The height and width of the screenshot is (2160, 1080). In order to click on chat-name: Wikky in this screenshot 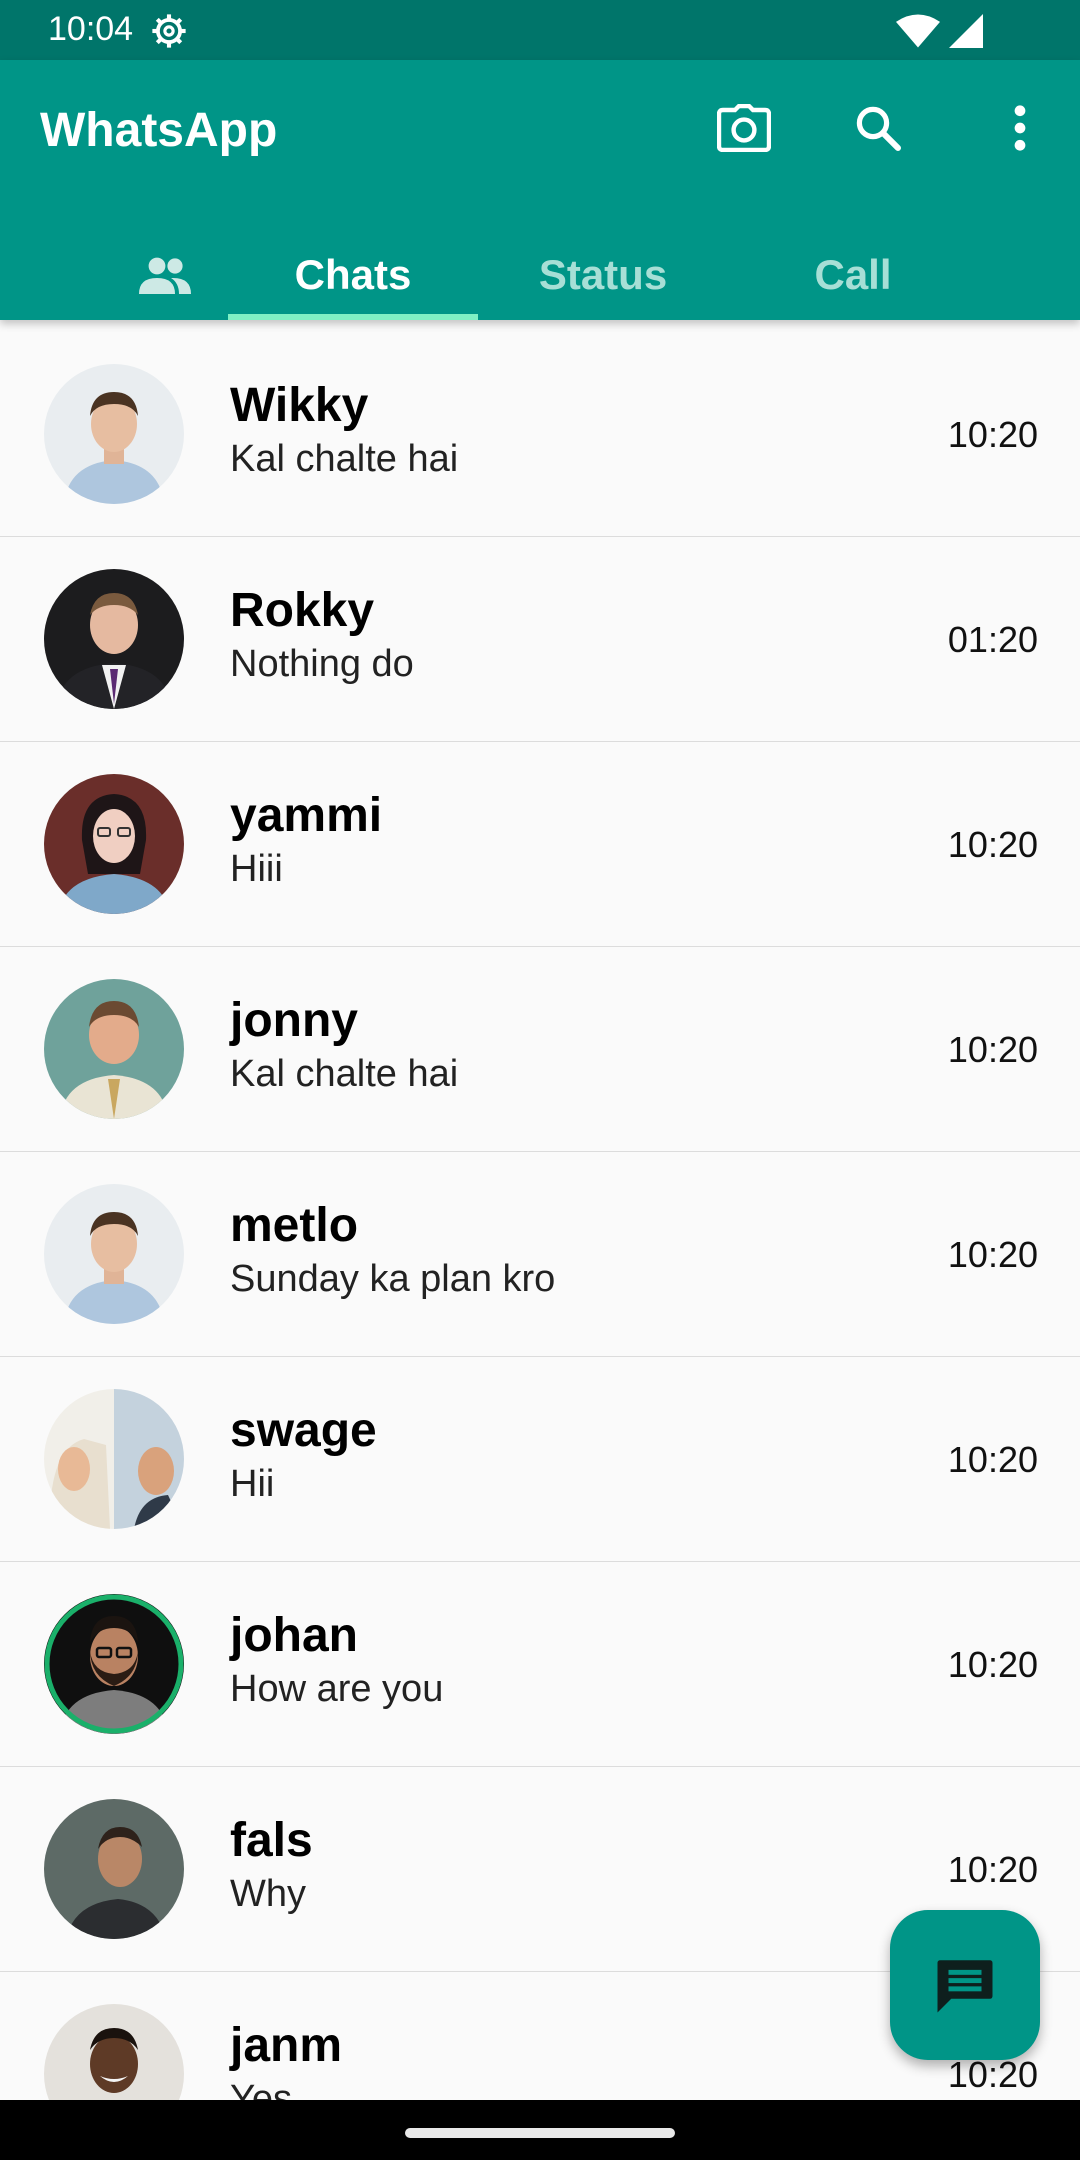, I will do `click(299, 405)`.